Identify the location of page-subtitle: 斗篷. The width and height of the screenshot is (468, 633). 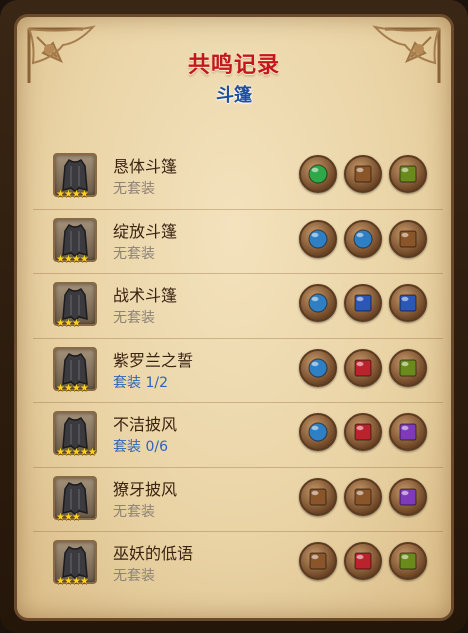
(234, 95).